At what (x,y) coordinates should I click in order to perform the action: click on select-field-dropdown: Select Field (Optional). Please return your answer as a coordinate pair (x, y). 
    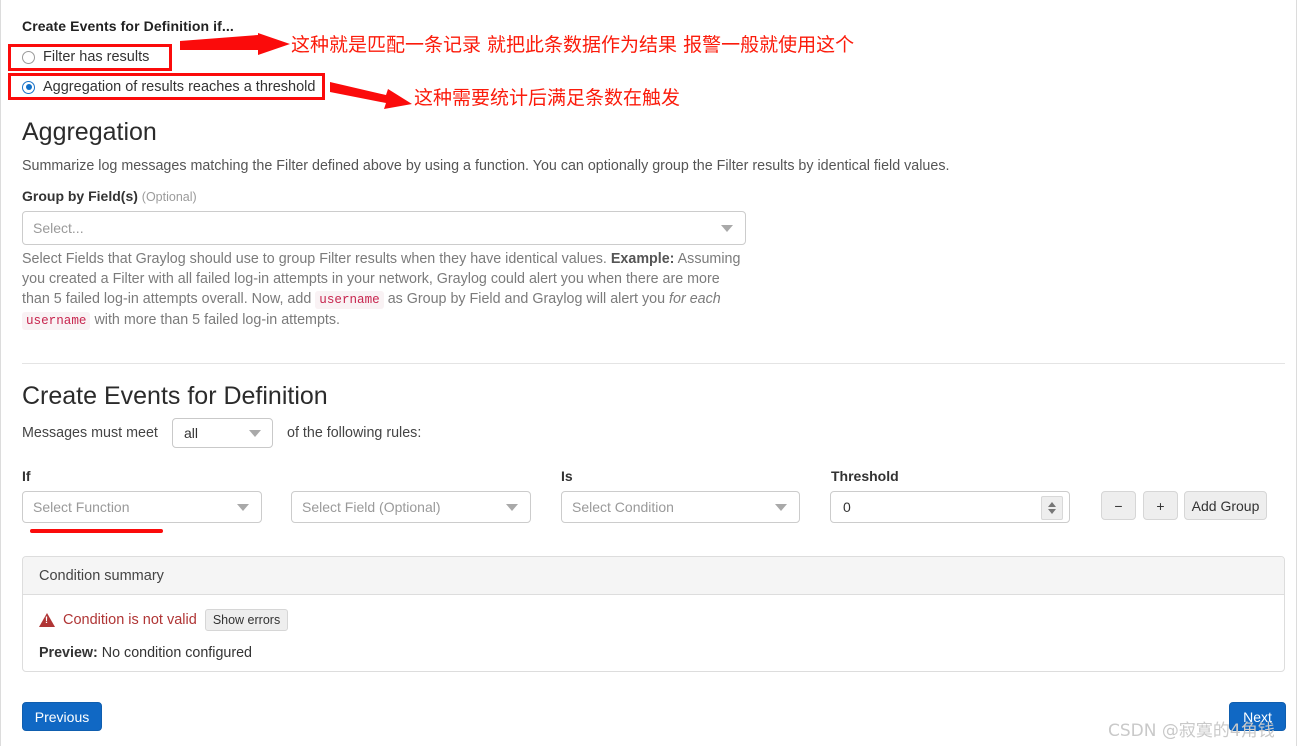
    Looking at the image, I should click on (411, 507).